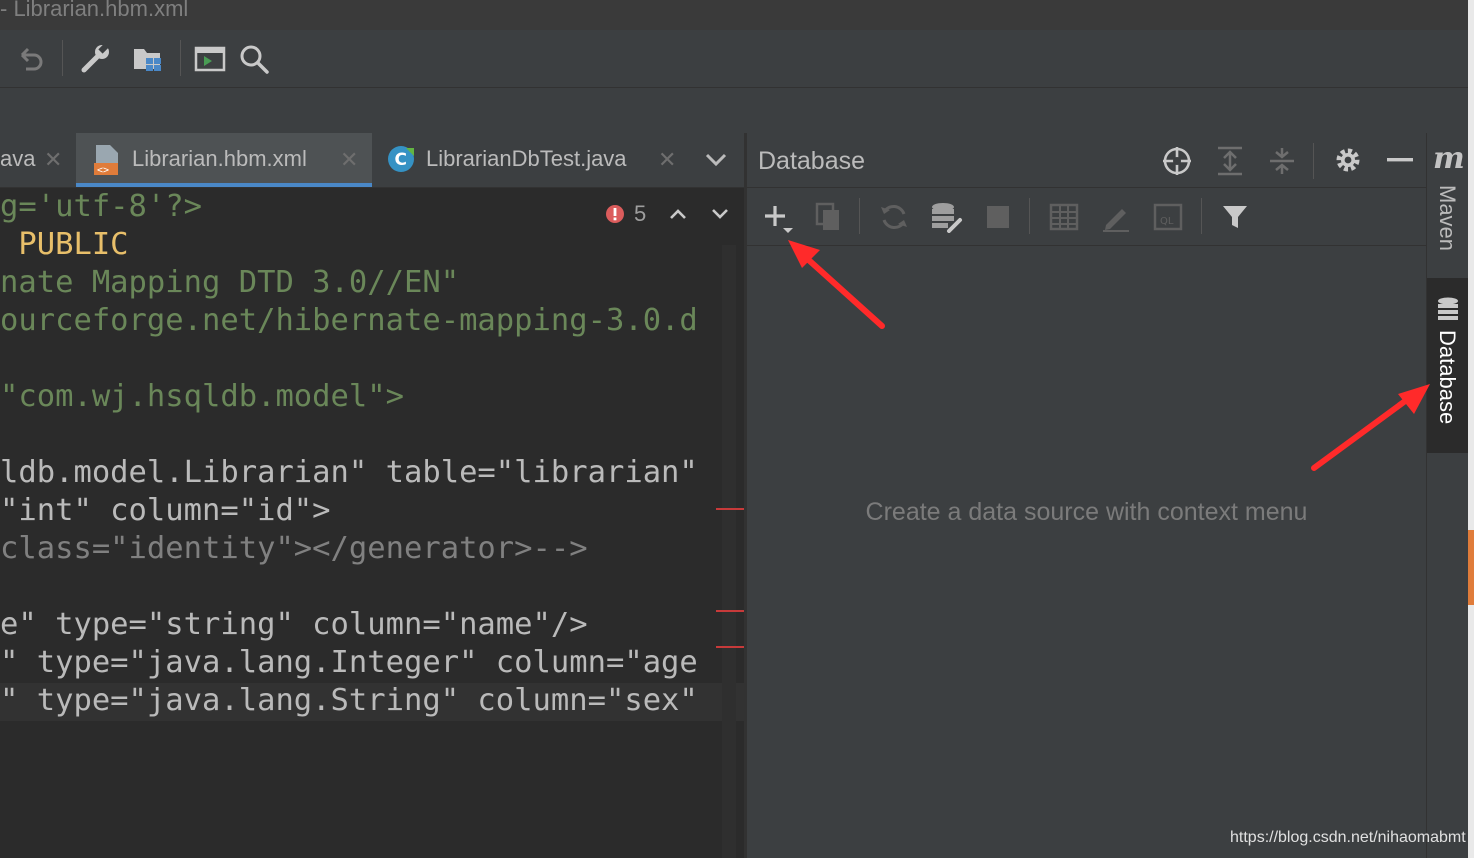 This screenshot has width=1474, height=858. Describe the element at coordinates (1400, 160) in the screenshot. I see `minimize-icon` at that location.